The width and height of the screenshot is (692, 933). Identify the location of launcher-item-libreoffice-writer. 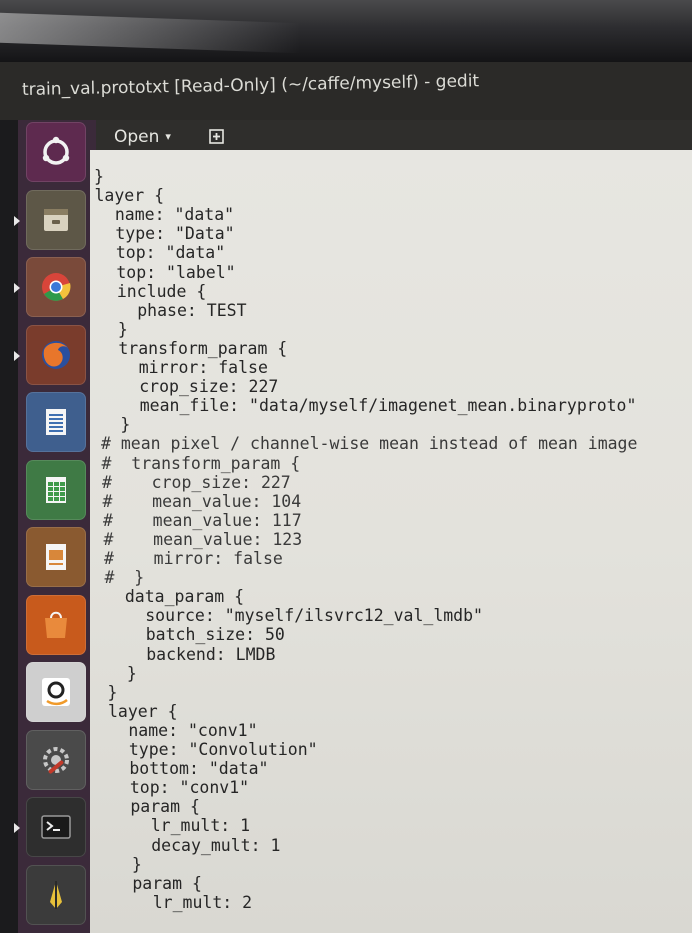
(56, 422).